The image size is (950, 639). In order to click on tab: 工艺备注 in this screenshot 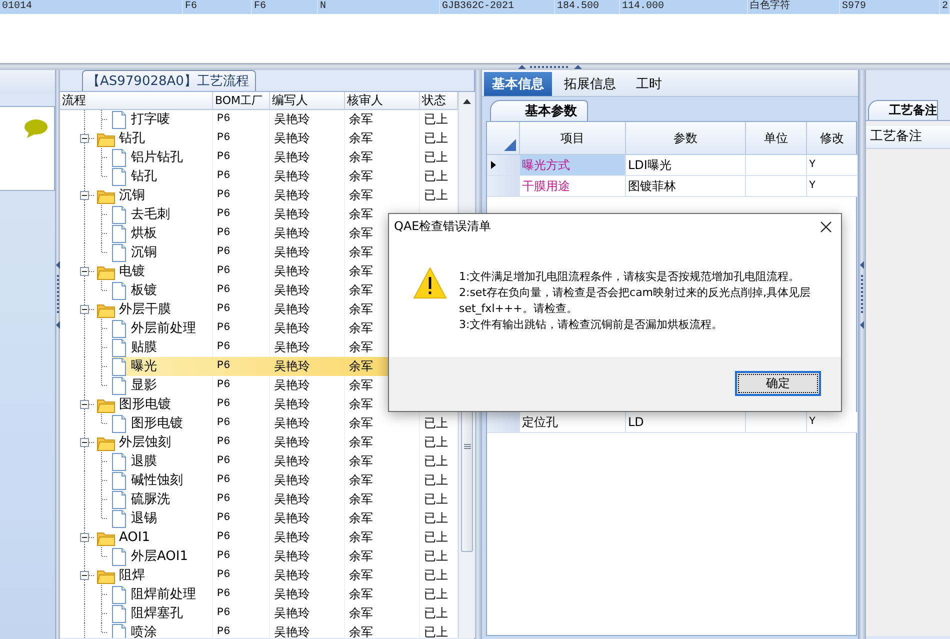, I will do `click(903, 110)`.